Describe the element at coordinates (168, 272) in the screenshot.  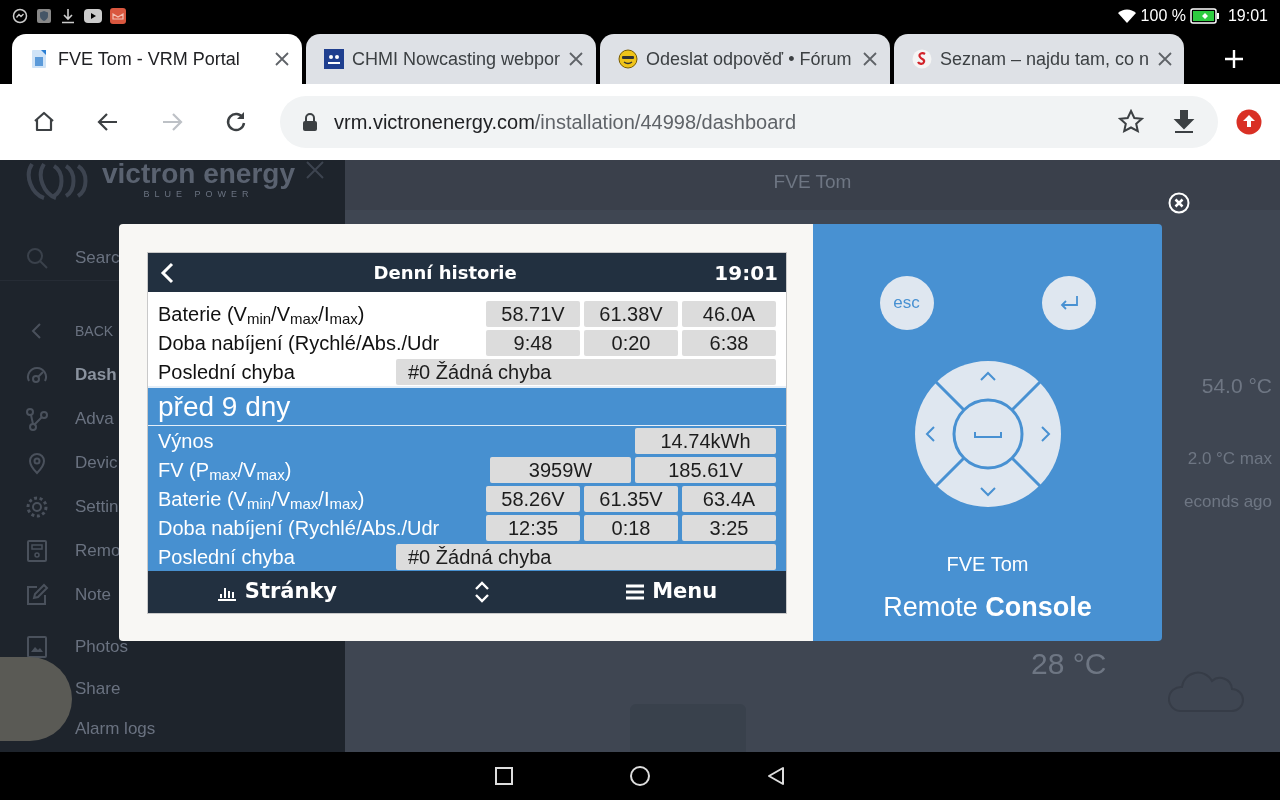
I see `chevron-left-icon` at that location.